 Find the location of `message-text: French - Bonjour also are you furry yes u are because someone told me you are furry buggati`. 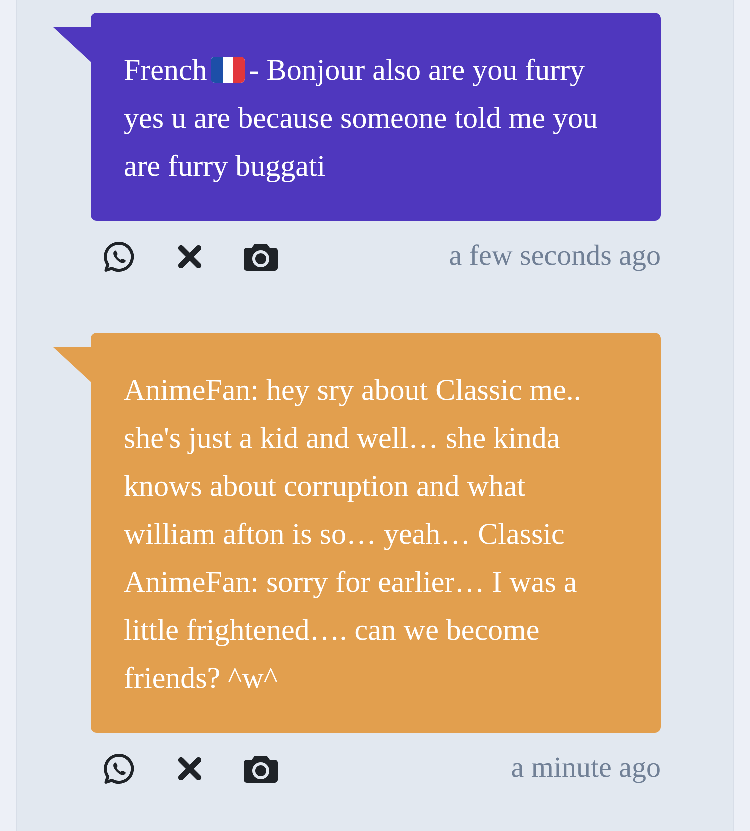

message-text: French - Bonjour also are you furry yes u are because someone told me you are furry buggati is located at coordinates (362, 119).